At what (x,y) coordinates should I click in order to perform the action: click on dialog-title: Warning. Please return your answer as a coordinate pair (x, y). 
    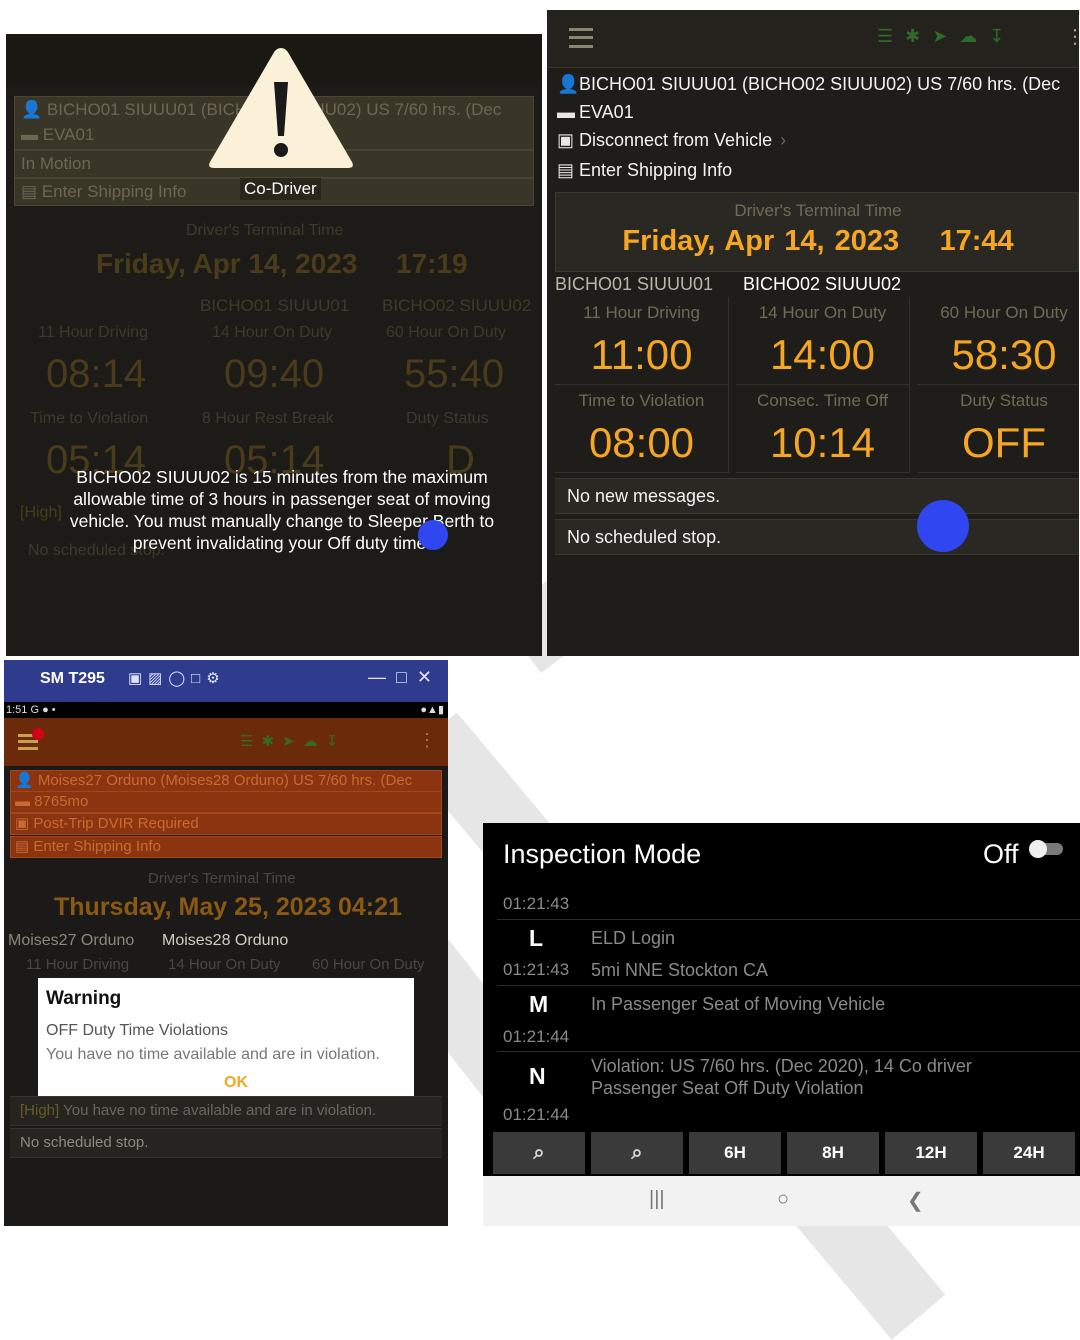
    Looking at the image, I should click on (84, 998).